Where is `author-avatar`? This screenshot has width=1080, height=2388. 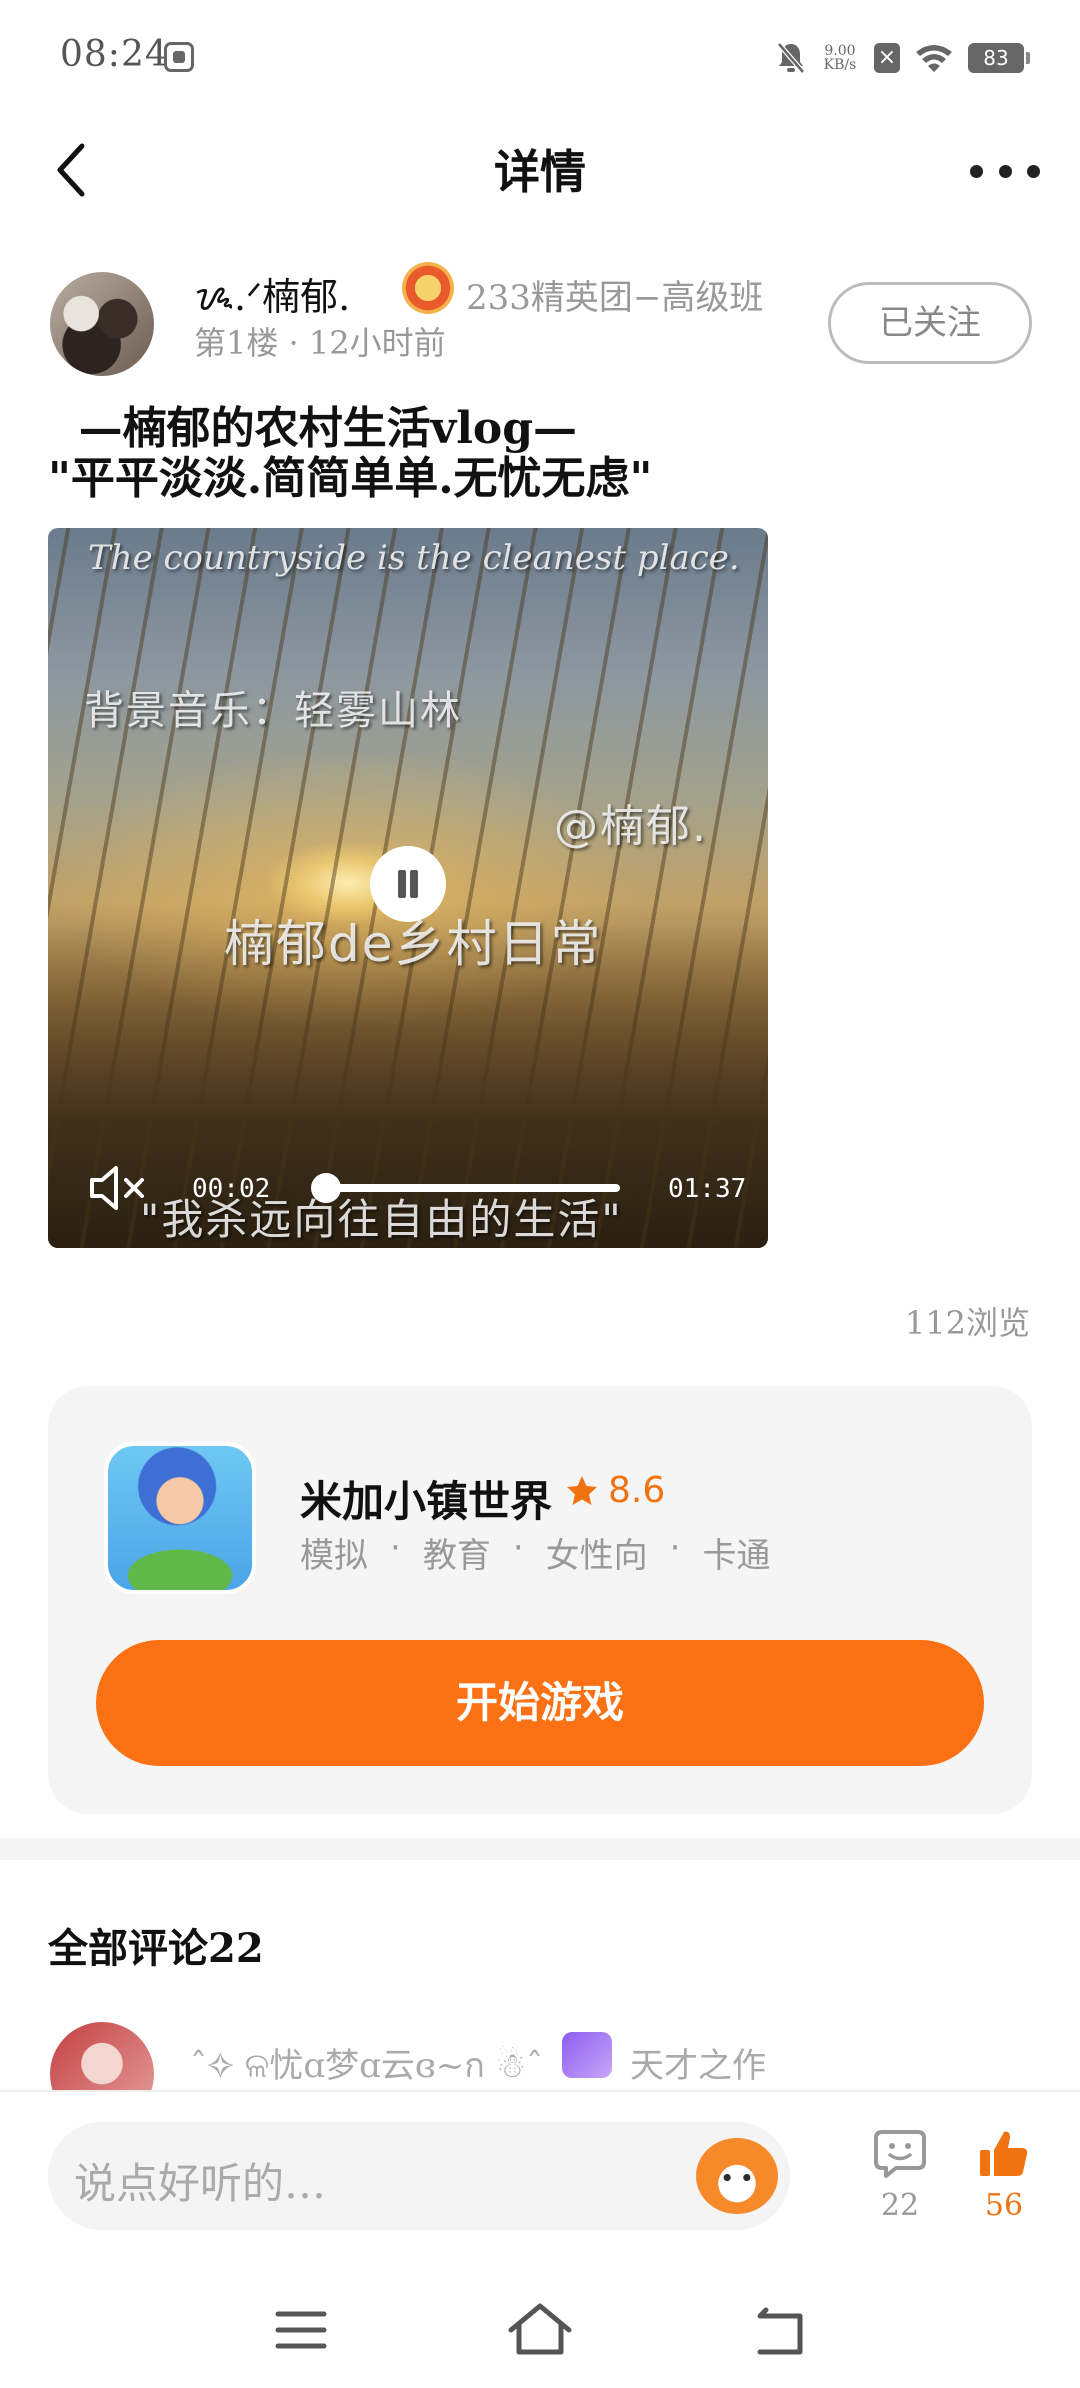 author-avatar is located at coordinates (102, 324).